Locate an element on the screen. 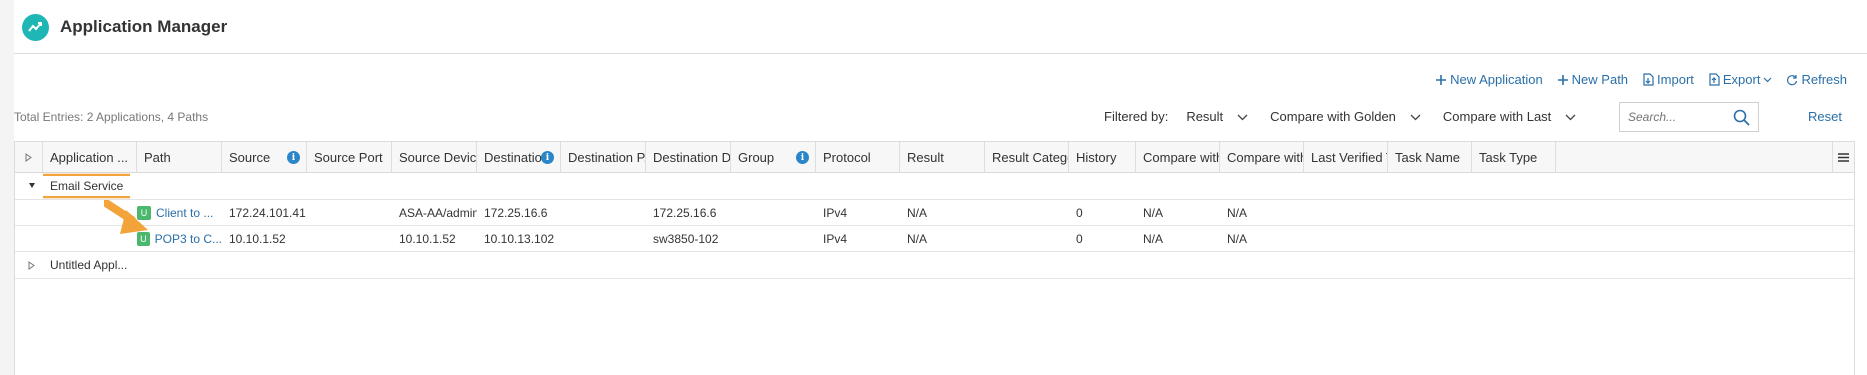 Image resolution: width=1867 pixels, height=375 pixels. expand-all-toggle is located at coordinates (29, 157).